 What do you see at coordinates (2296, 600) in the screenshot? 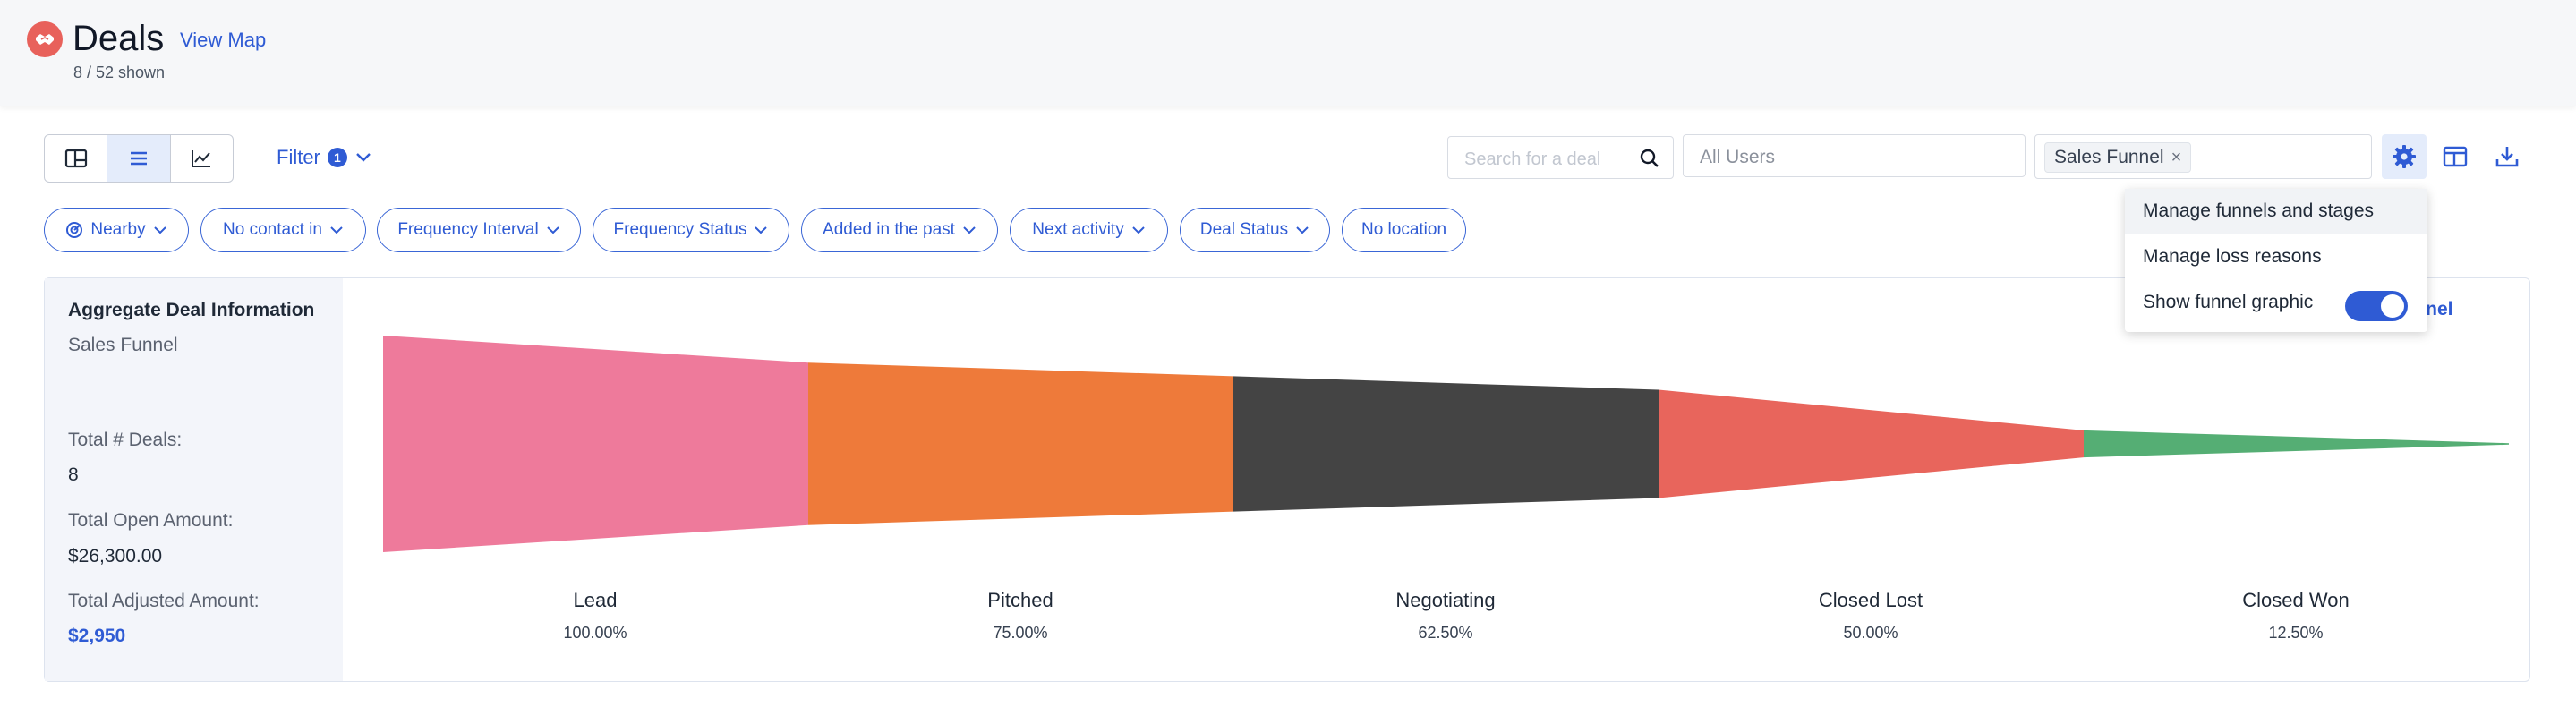
I see `stage-name-closed-won: Closed Won` at bounding box center [2296, 600].